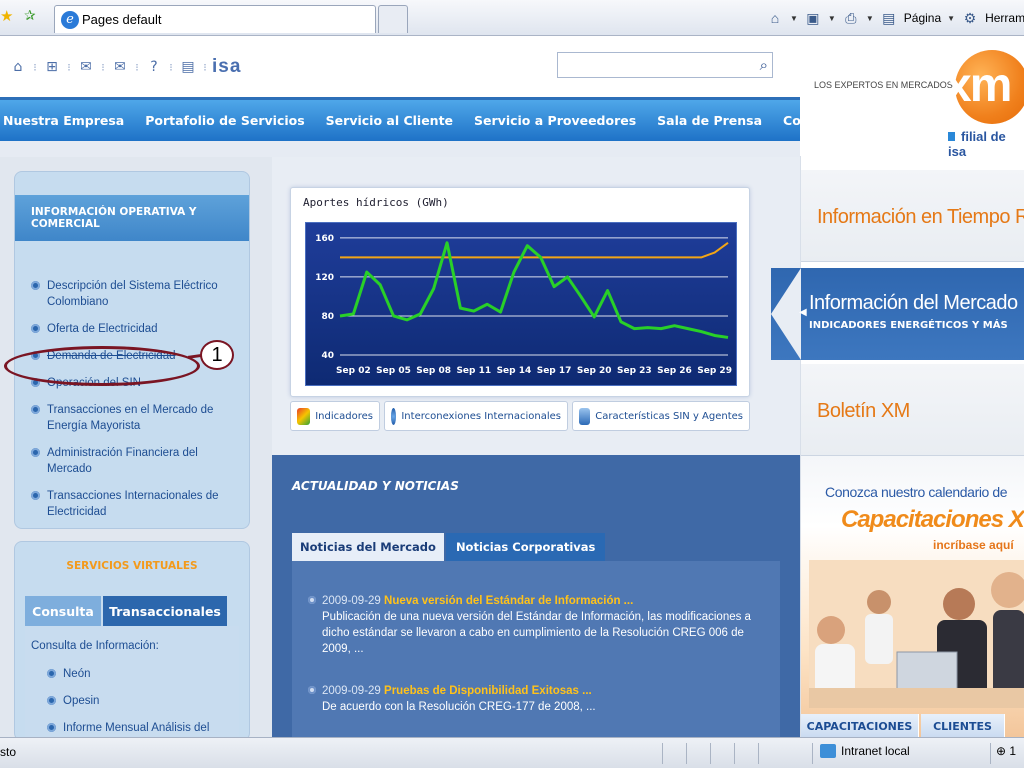 This screenshot has width=1024, height=768. I want to click on zone-label: Intranet local, so click(875, 751).